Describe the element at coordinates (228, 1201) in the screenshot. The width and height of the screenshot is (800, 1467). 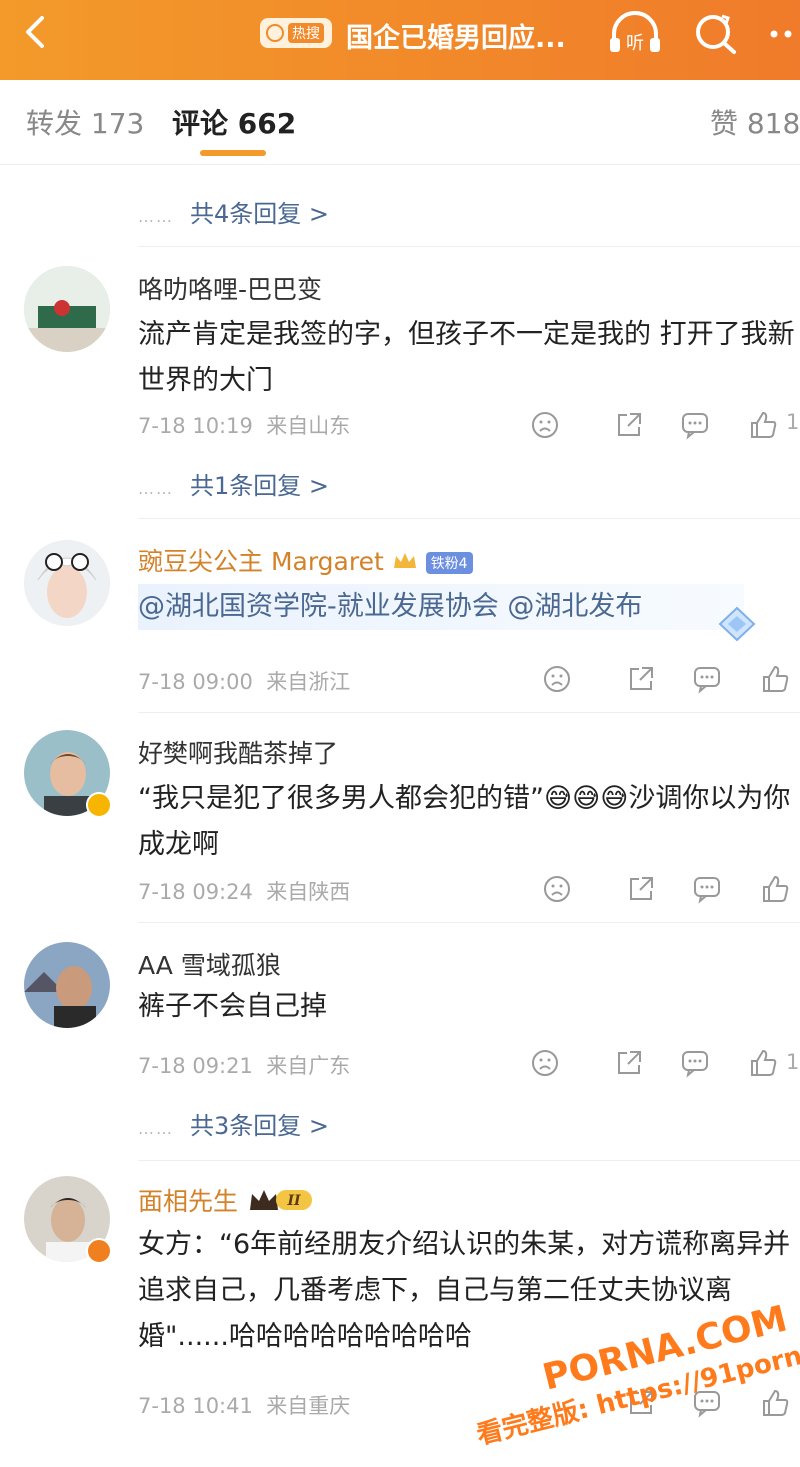
I see `commenter-name: 面相先生 II` at that location.